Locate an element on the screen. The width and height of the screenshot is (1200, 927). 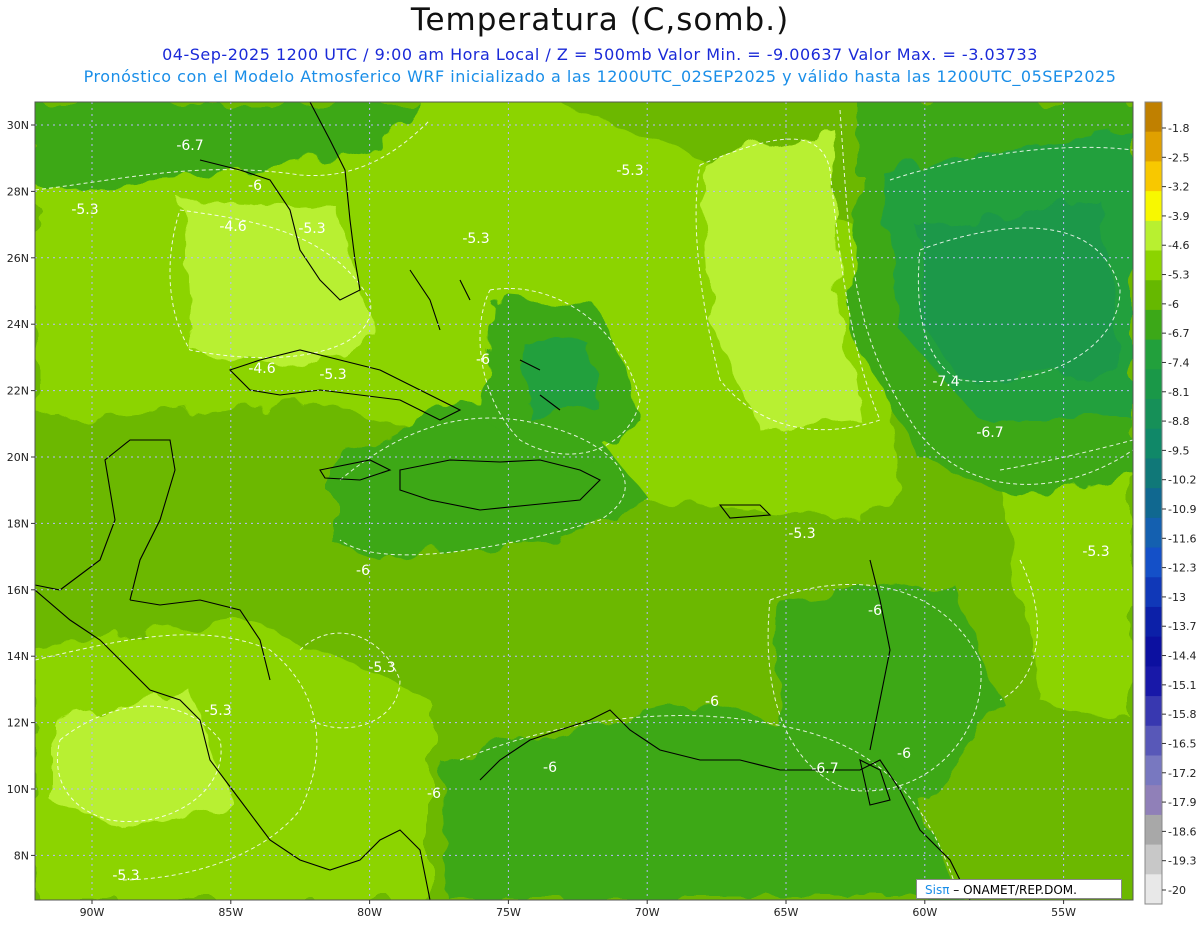
color-scale-label: -12.3 is located at coordinates (1182, 568).